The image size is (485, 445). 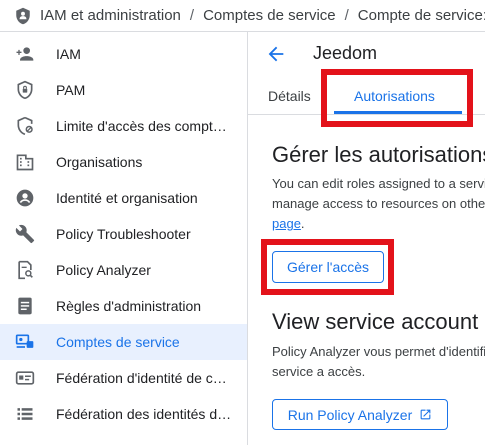 I want to click on view-access-text-1: Policy Analyzer vous permet d'identifier, so click(x=378, y=351).